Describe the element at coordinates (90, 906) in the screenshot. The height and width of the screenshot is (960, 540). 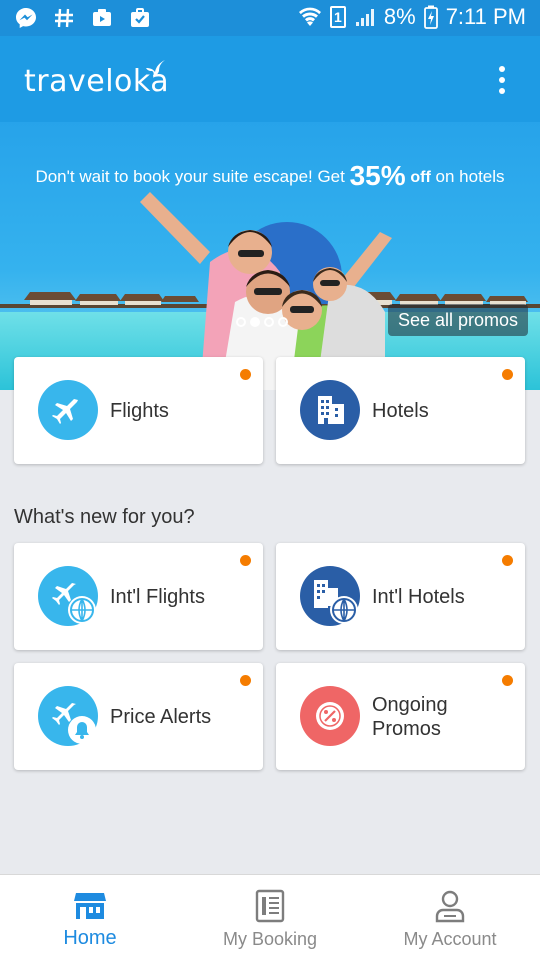
I see `home-store-icon` at that location.